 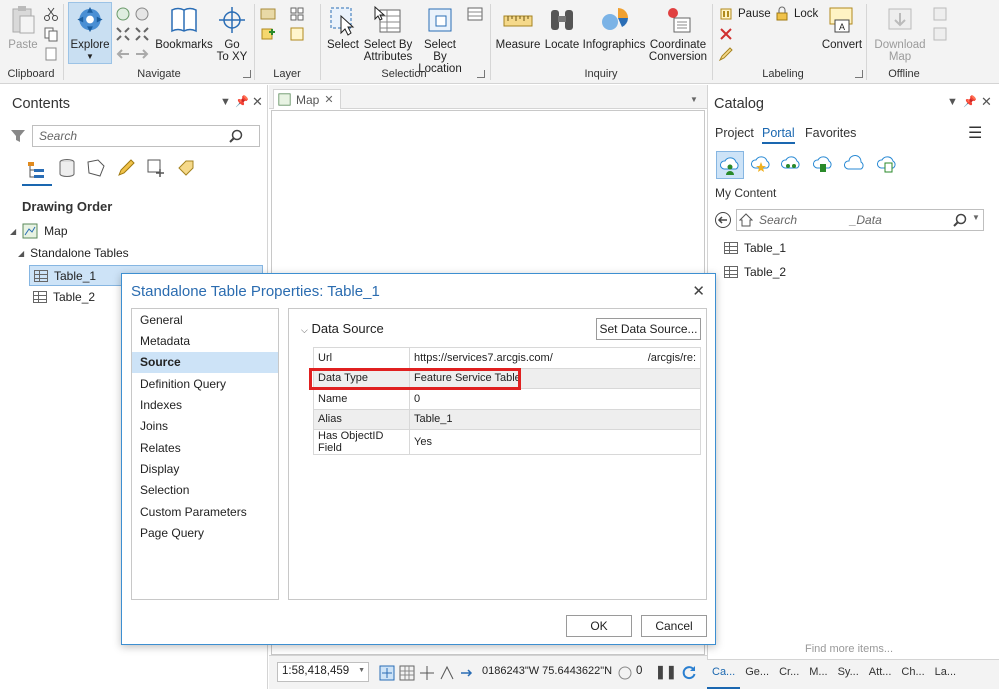 I want to click on data-source-icon, so click(x=67, y=168).